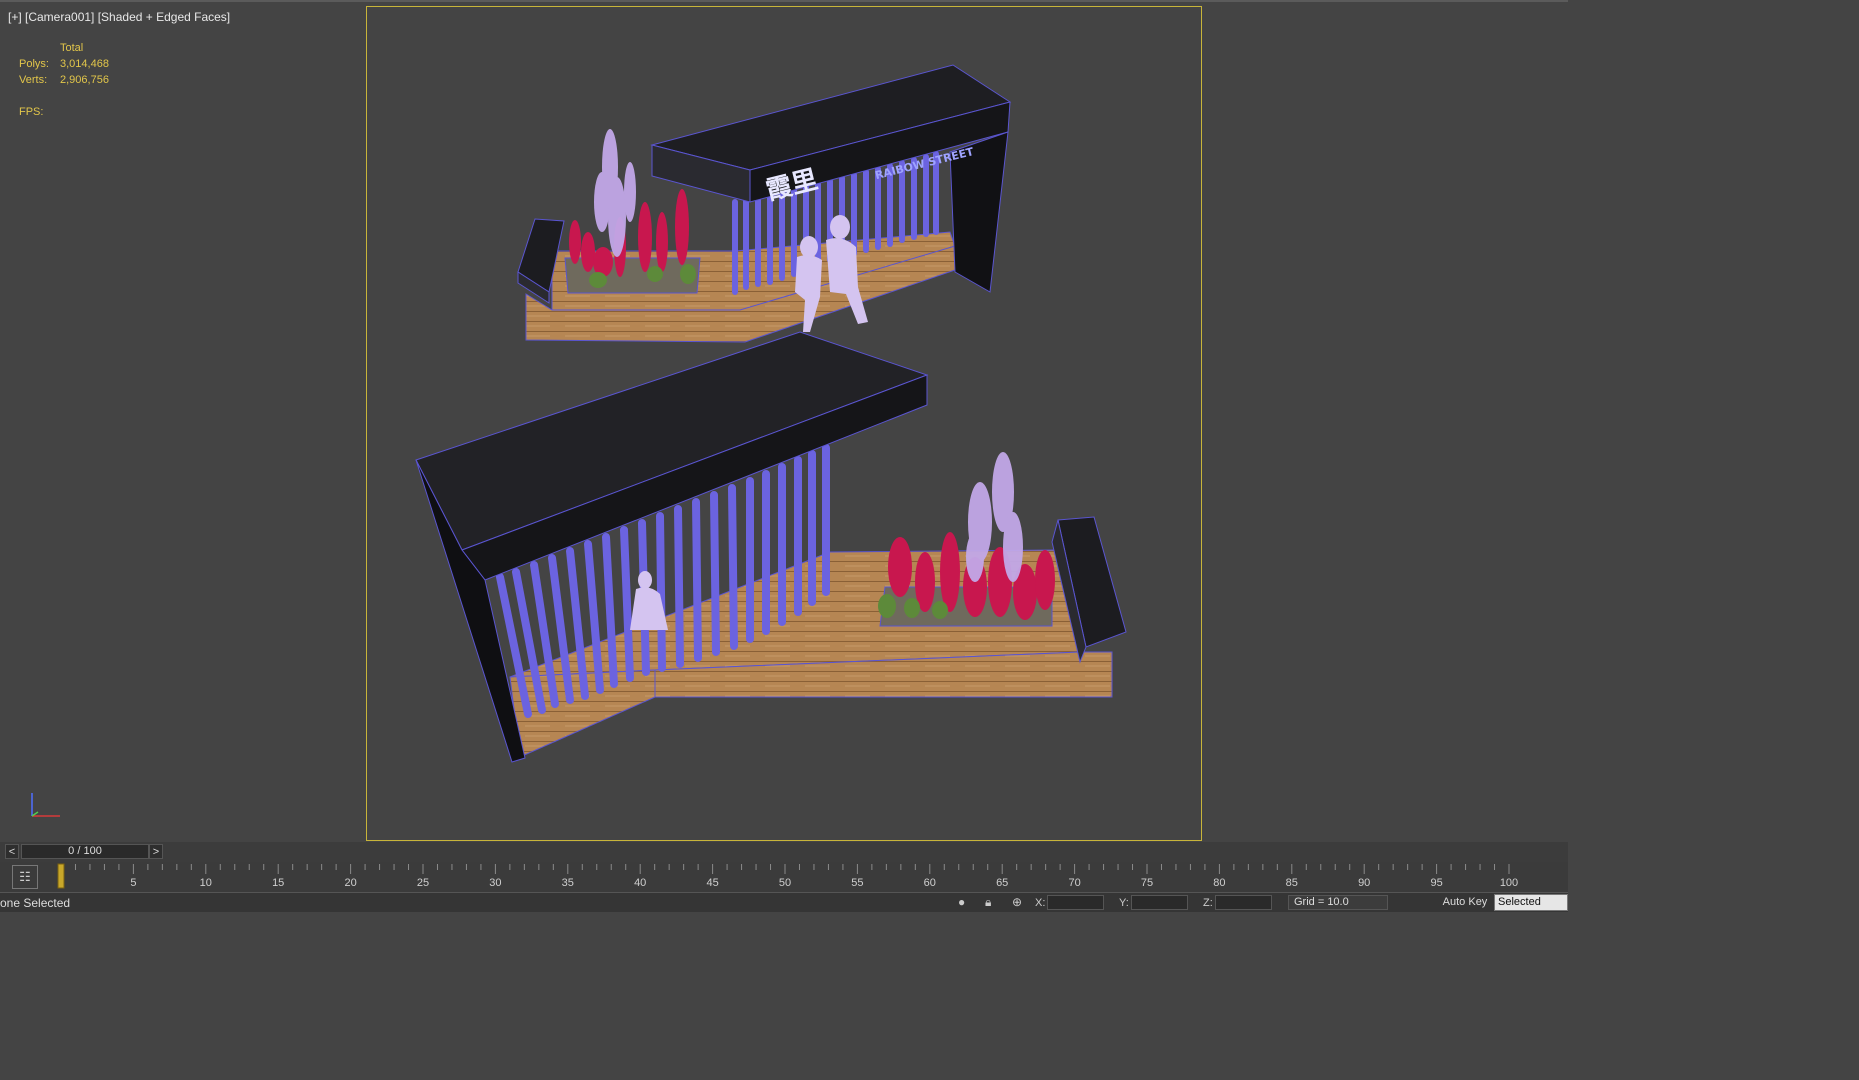 This screenshot has height=1080, width=1859. Describe the element at coordinates (31, 112) in the screenshot. I see `fps-label: FPS:` at that location.